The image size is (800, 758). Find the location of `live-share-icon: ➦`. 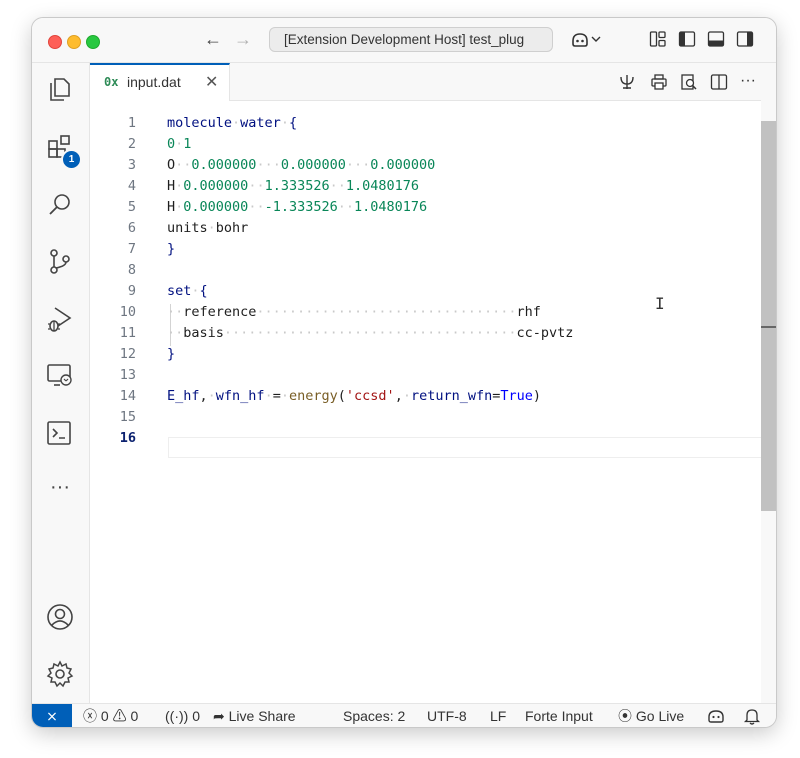

live-share-icon: ➦ is located at coordinates (219, 716).